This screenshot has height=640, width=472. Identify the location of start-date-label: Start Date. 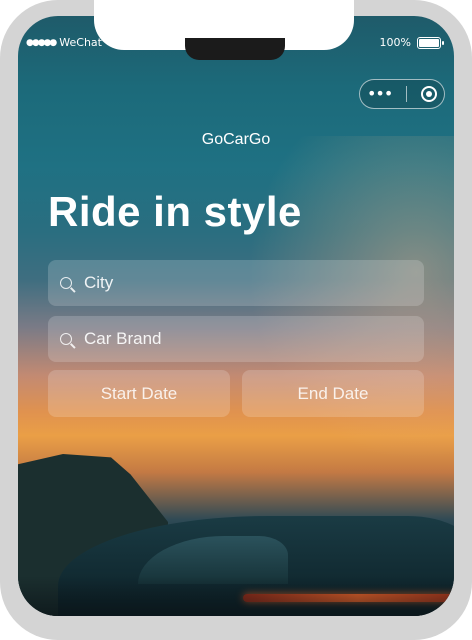
(139, 393).